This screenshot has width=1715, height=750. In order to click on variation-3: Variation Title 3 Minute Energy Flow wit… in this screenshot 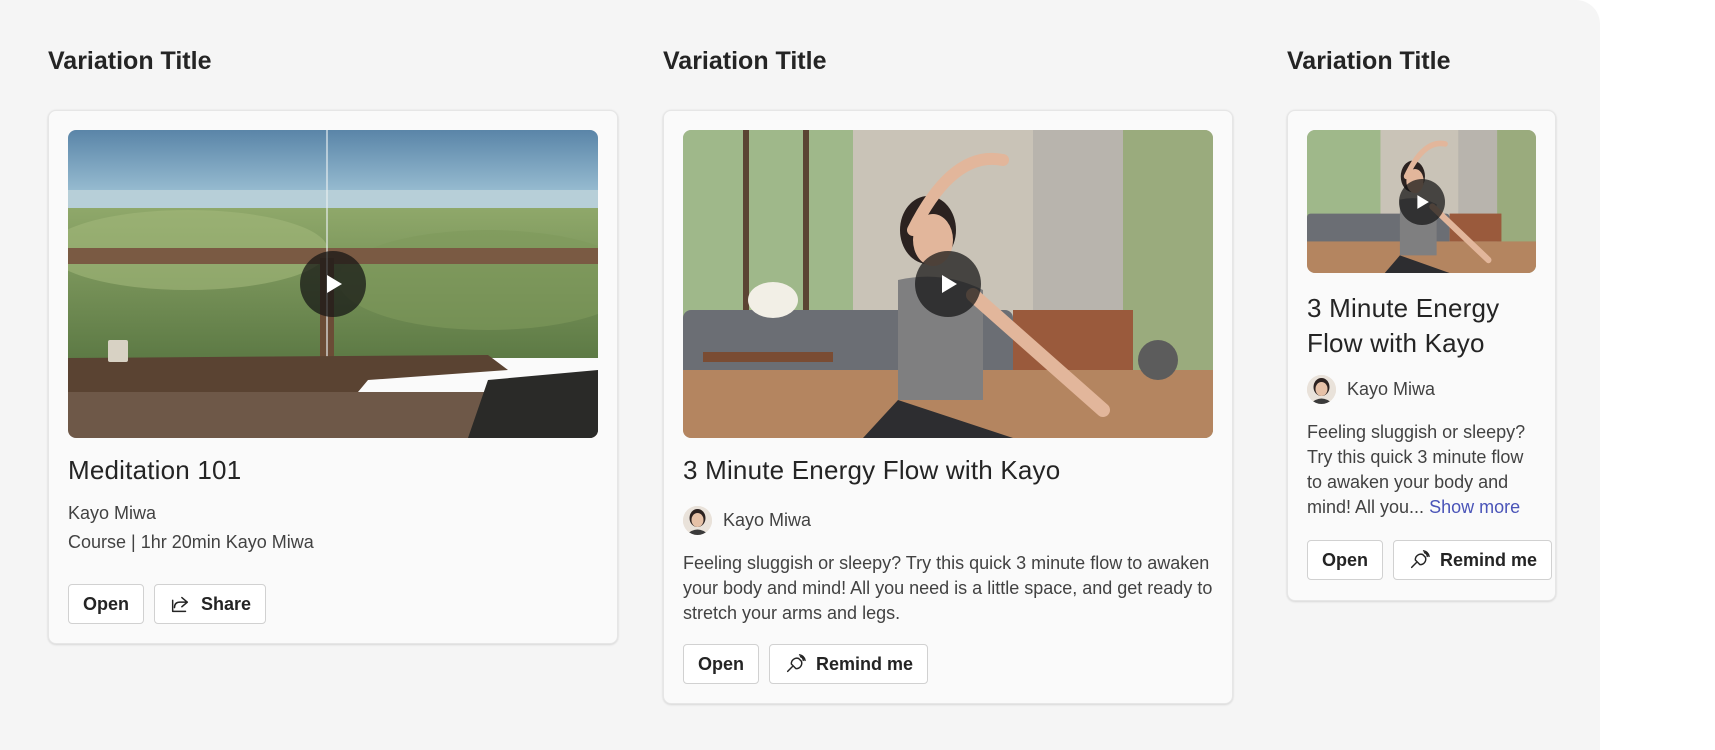, I will do `click(1421, 322)`.